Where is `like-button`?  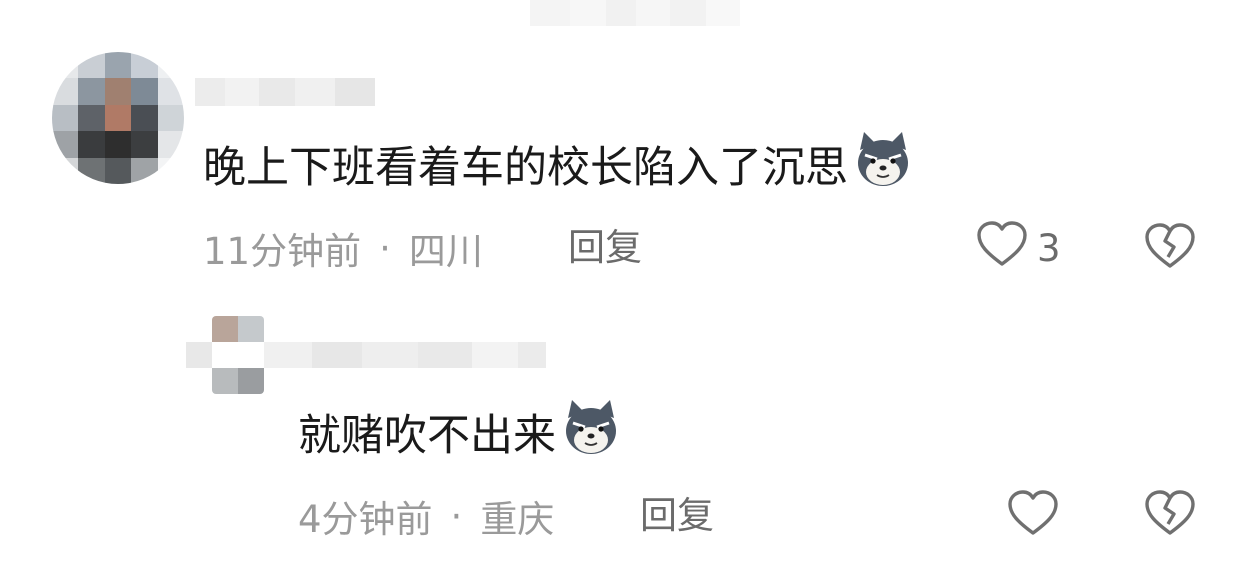 like-button is located at coordinates (1033, 515).